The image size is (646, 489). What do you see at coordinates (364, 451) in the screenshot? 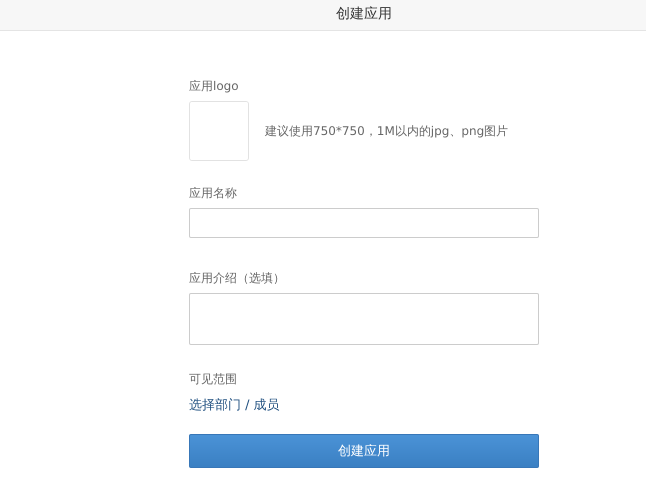
I see `create-button: 创建应用` at bounding box center [364, 451].